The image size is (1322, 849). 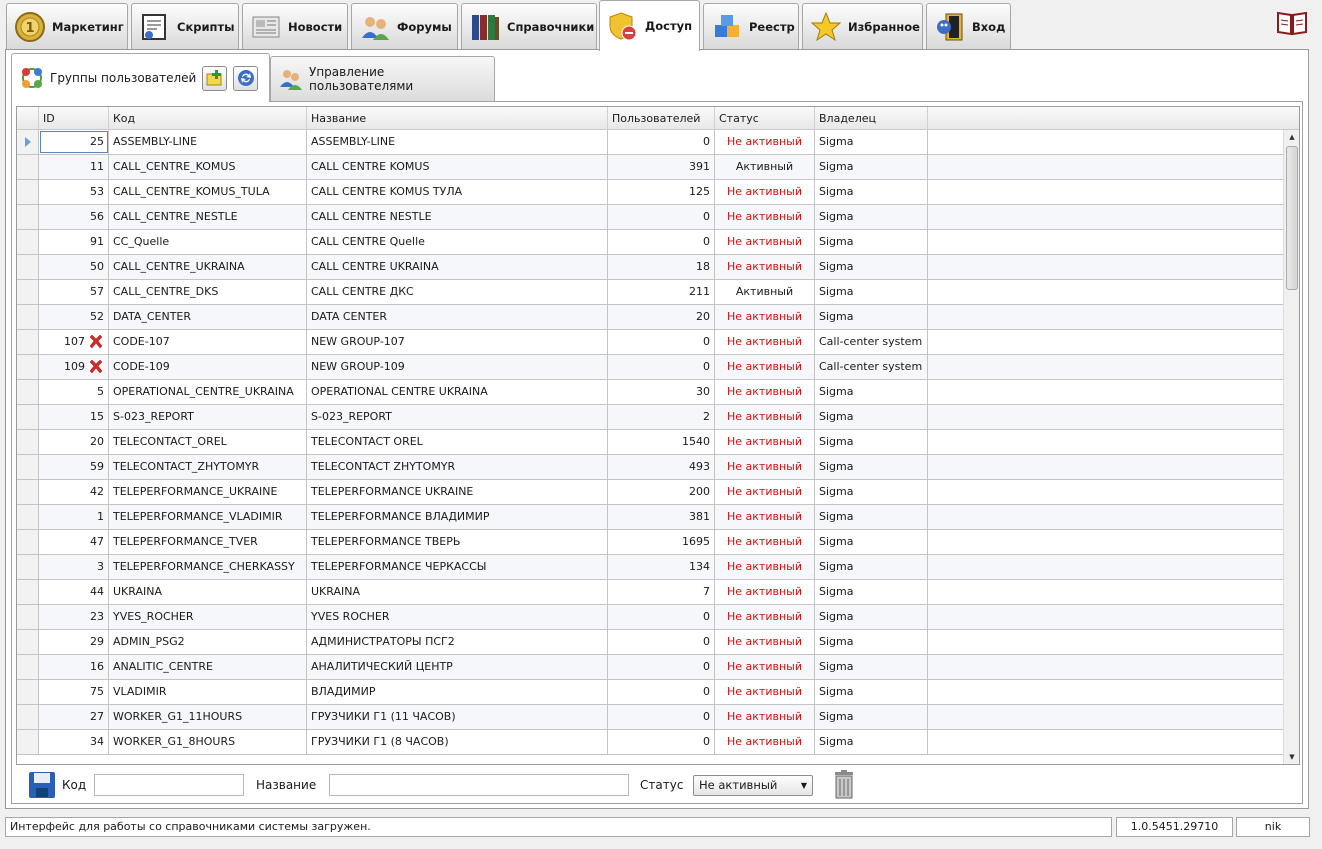 I want to click on cell-name: TELECONTACT ZHYTOMYR, so click(x=457, y=467).